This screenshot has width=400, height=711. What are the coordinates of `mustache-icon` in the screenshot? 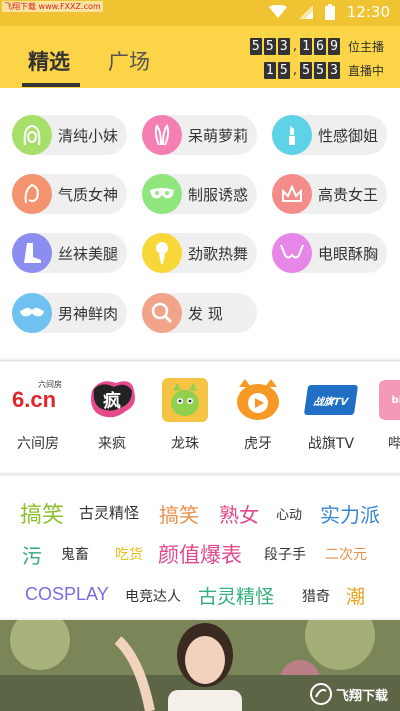 It's located at (32, 313).